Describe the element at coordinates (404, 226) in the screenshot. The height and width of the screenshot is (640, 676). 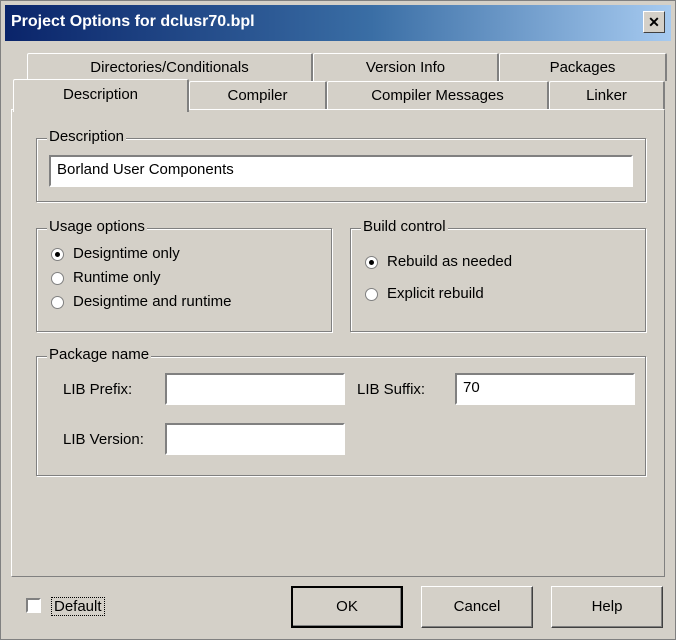
I see `build-control-label: Build control` at that location.